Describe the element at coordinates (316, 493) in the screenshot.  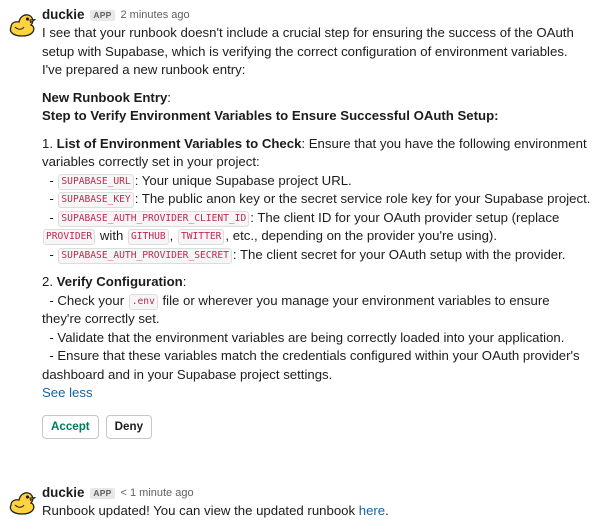
I see `message-header: duckie APP < 1 minute ago` at that location.